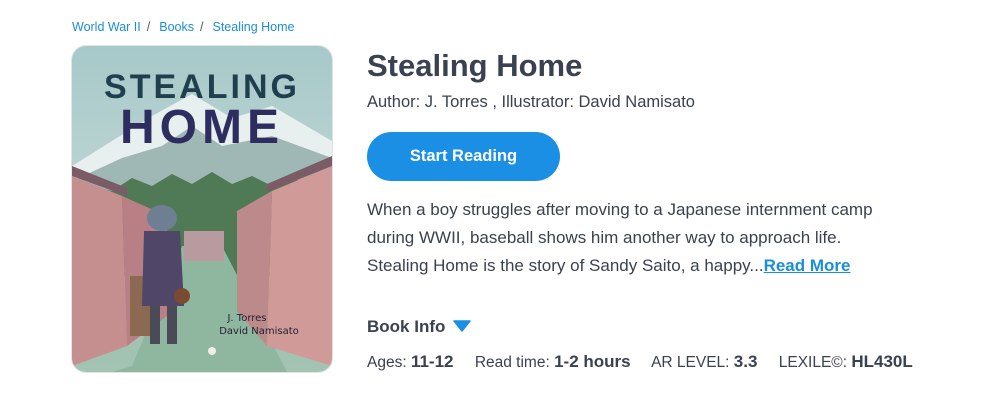 This screenshot has width=1005, height=414. Describe the element at coordinates (259, 331) in the screenshot. I see `cover-illustrator-name: David Namisato` at that location.